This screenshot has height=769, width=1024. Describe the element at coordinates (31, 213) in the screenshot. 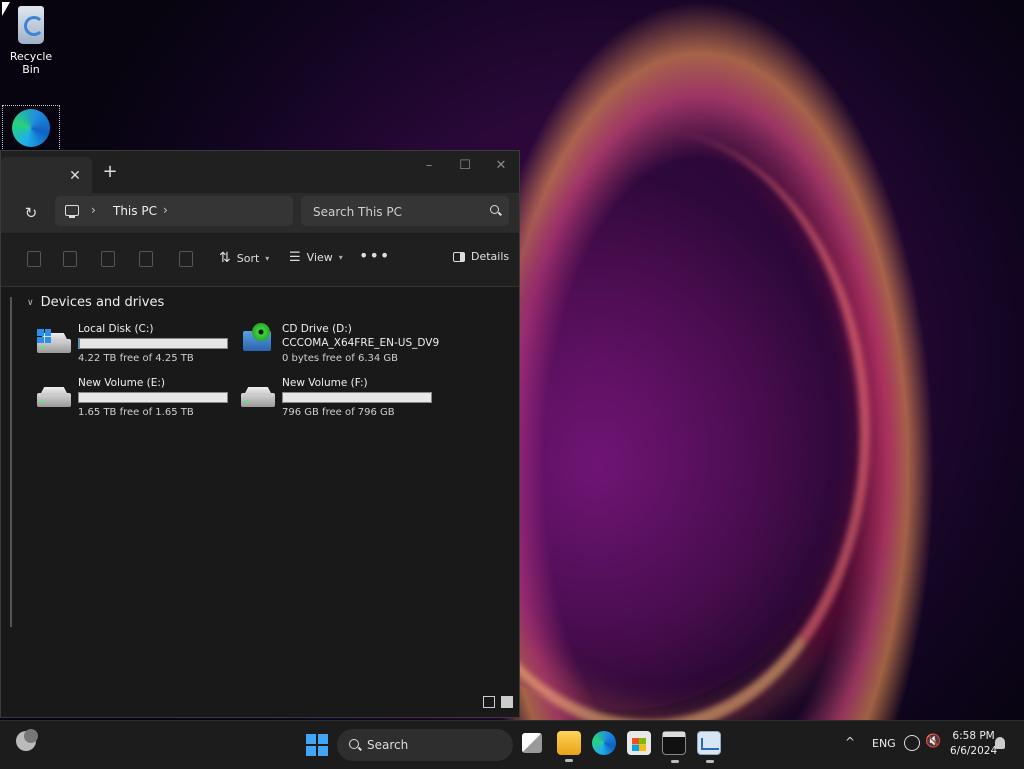

I see `refresh-icon: ↻` at that location.